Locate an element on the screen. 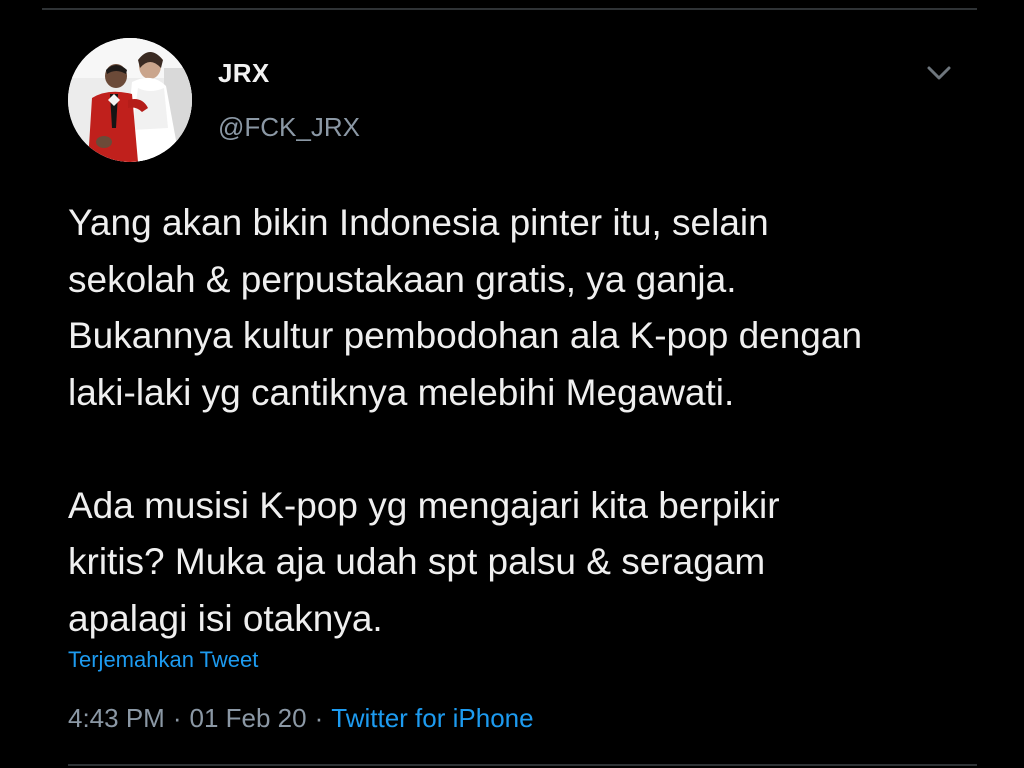 This screenshot has height=768, width=1024. top-divider is located at coordinates (509, 9).